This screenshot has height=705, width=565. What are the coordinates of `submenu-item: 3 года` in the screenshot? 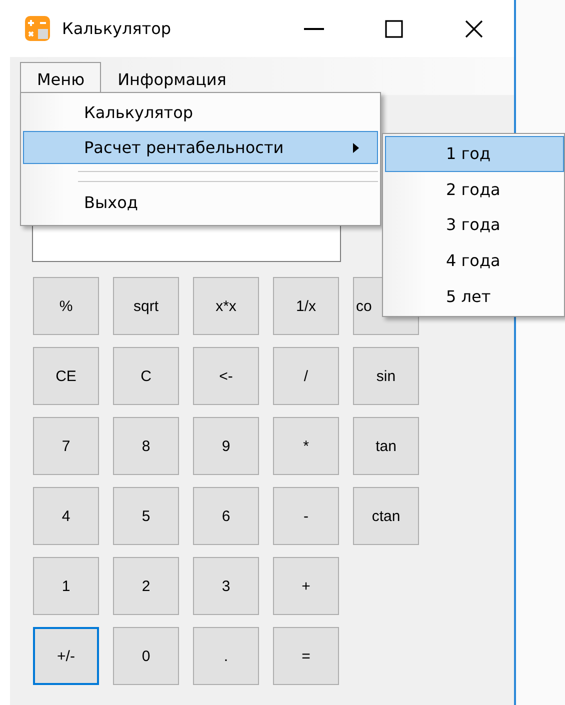 It's located at (474, 225).